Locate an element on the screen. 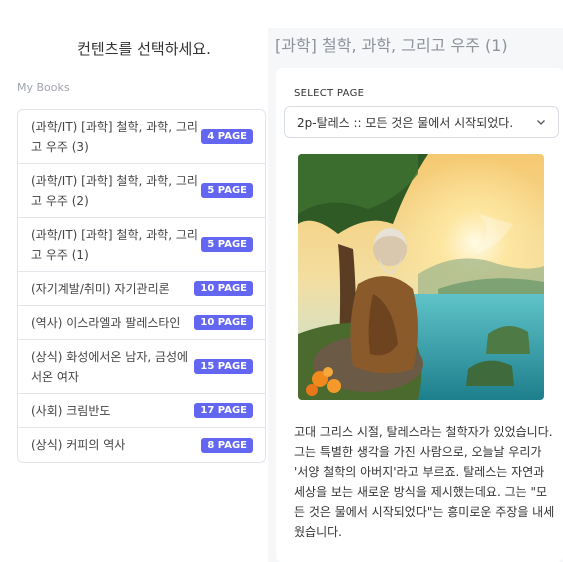  book-item: (과학/IT) [과학] 철학, 과학, 그리고 우주 (3) 4 PAGE is located at coordinates (141, 137).